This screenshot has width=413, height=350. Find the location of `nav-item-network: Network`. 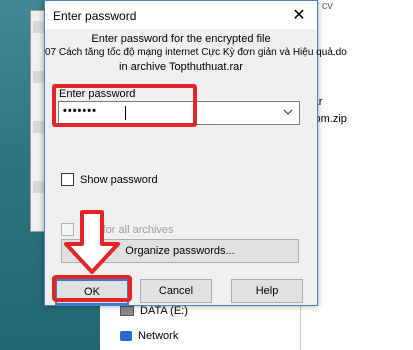

nav-item-network: Network is located at coordinates (149, 336).